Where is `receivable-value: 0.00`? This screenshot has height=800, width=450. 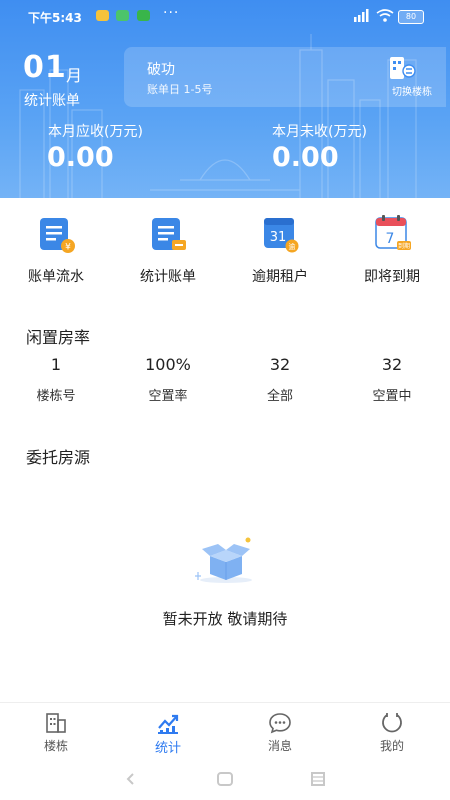
receivable-value: 0.00 is located at coordinates (80, 157).